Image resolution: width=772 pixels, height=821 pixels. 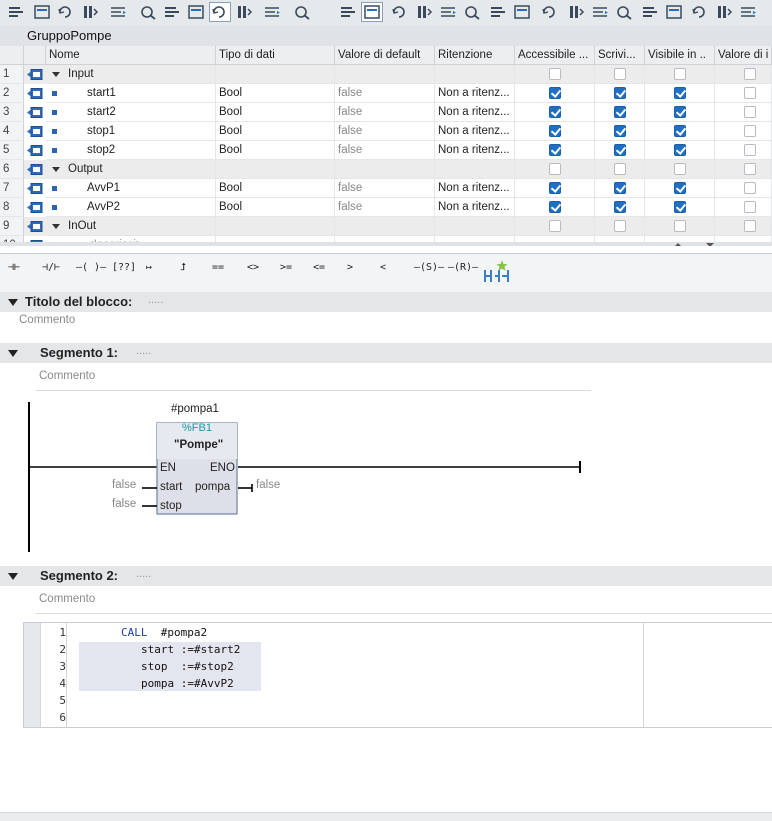 What do you see at coordinates (400, 12) in the screenshot?
I see `undo-icon` at bounding box center [400, 12].